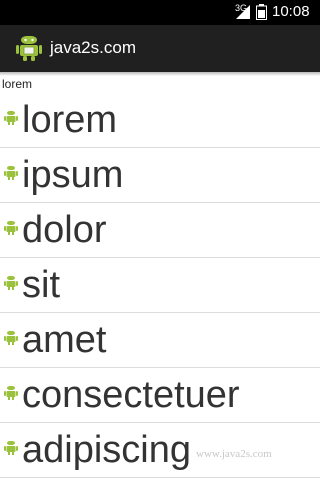 Image resolution: width=320 pixels, height=480 pixels. What do you see at coordinates (234, 454) in the screenshot?
I see `watermark: www.java2s.com` at bounding box center [234, 454].